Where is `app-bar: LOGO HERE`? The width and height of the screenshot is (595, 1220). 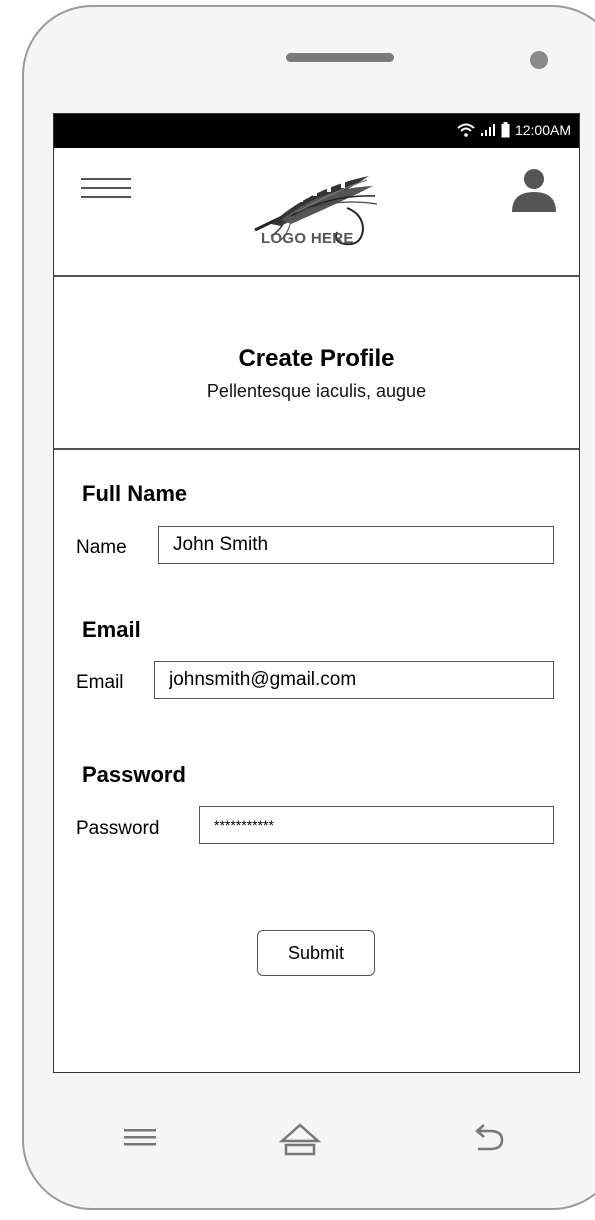 app-bar: LOGO HERE is located at coordinates (316, 212).